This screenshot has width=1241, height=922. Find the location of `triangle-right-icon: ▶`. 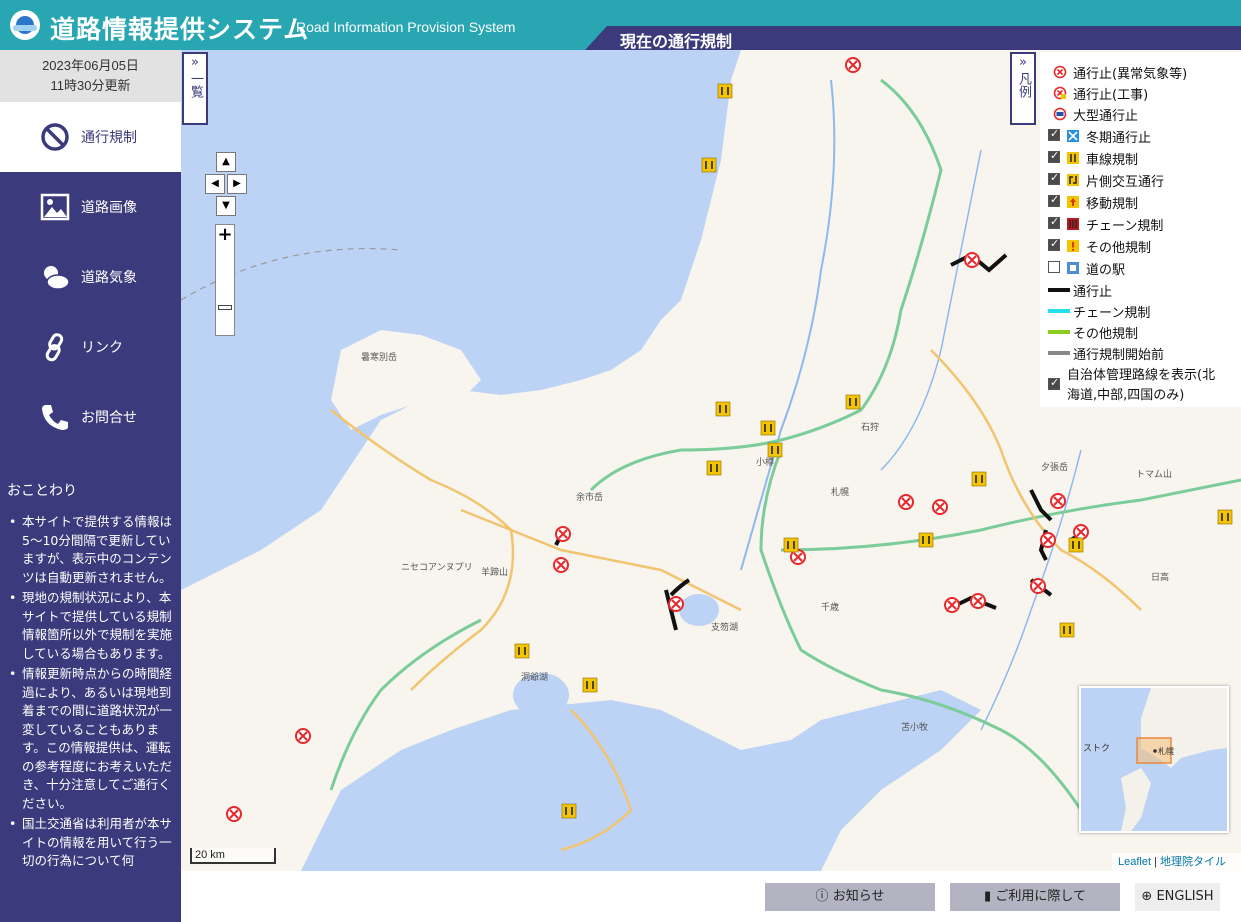

triangle-right-icon: ▶ is located at coordinates (237, 183).